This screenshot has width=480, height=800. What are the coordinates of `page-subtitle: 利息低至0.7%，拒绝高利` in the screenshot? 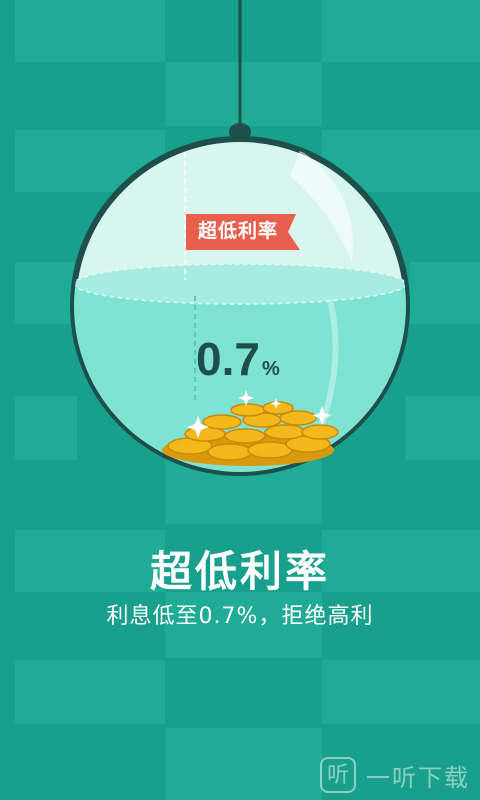 It's located at (240, 616).